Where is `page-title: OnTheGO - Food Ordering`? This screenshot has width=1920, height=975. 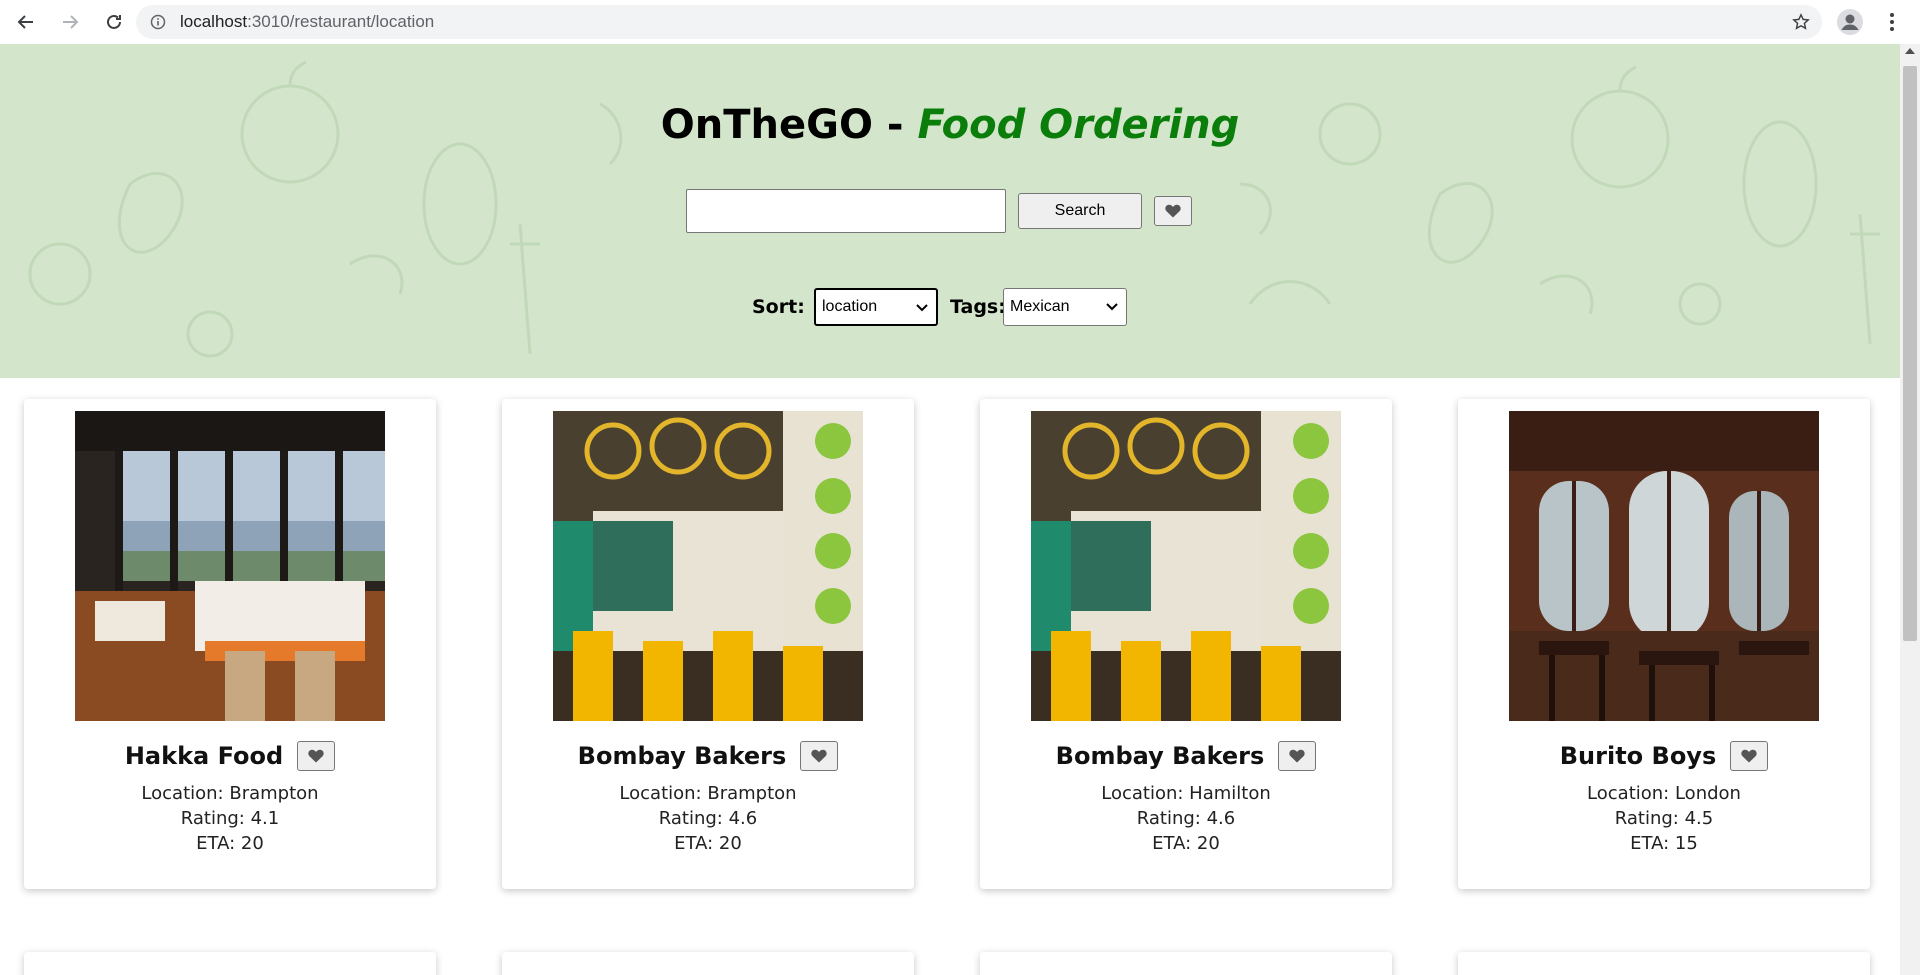 page-title: OnTheGO - Food Ordering is located at coordinates (950, 125).